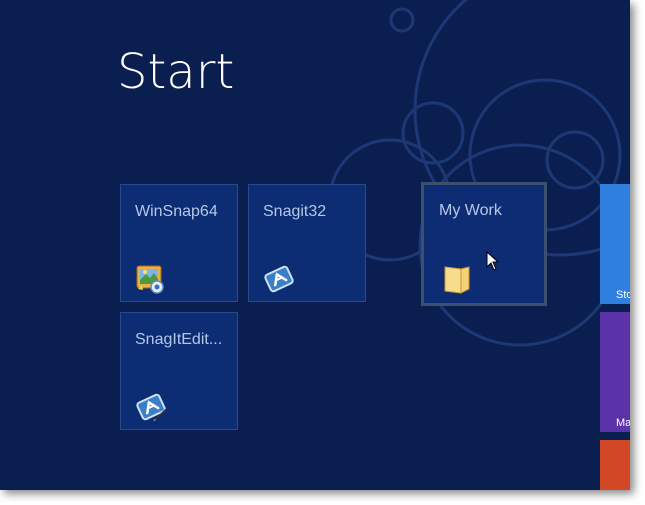  Describe the element at coordinates (150, 279) in the screenshot. I see `winsnap-app-icon` at that location.